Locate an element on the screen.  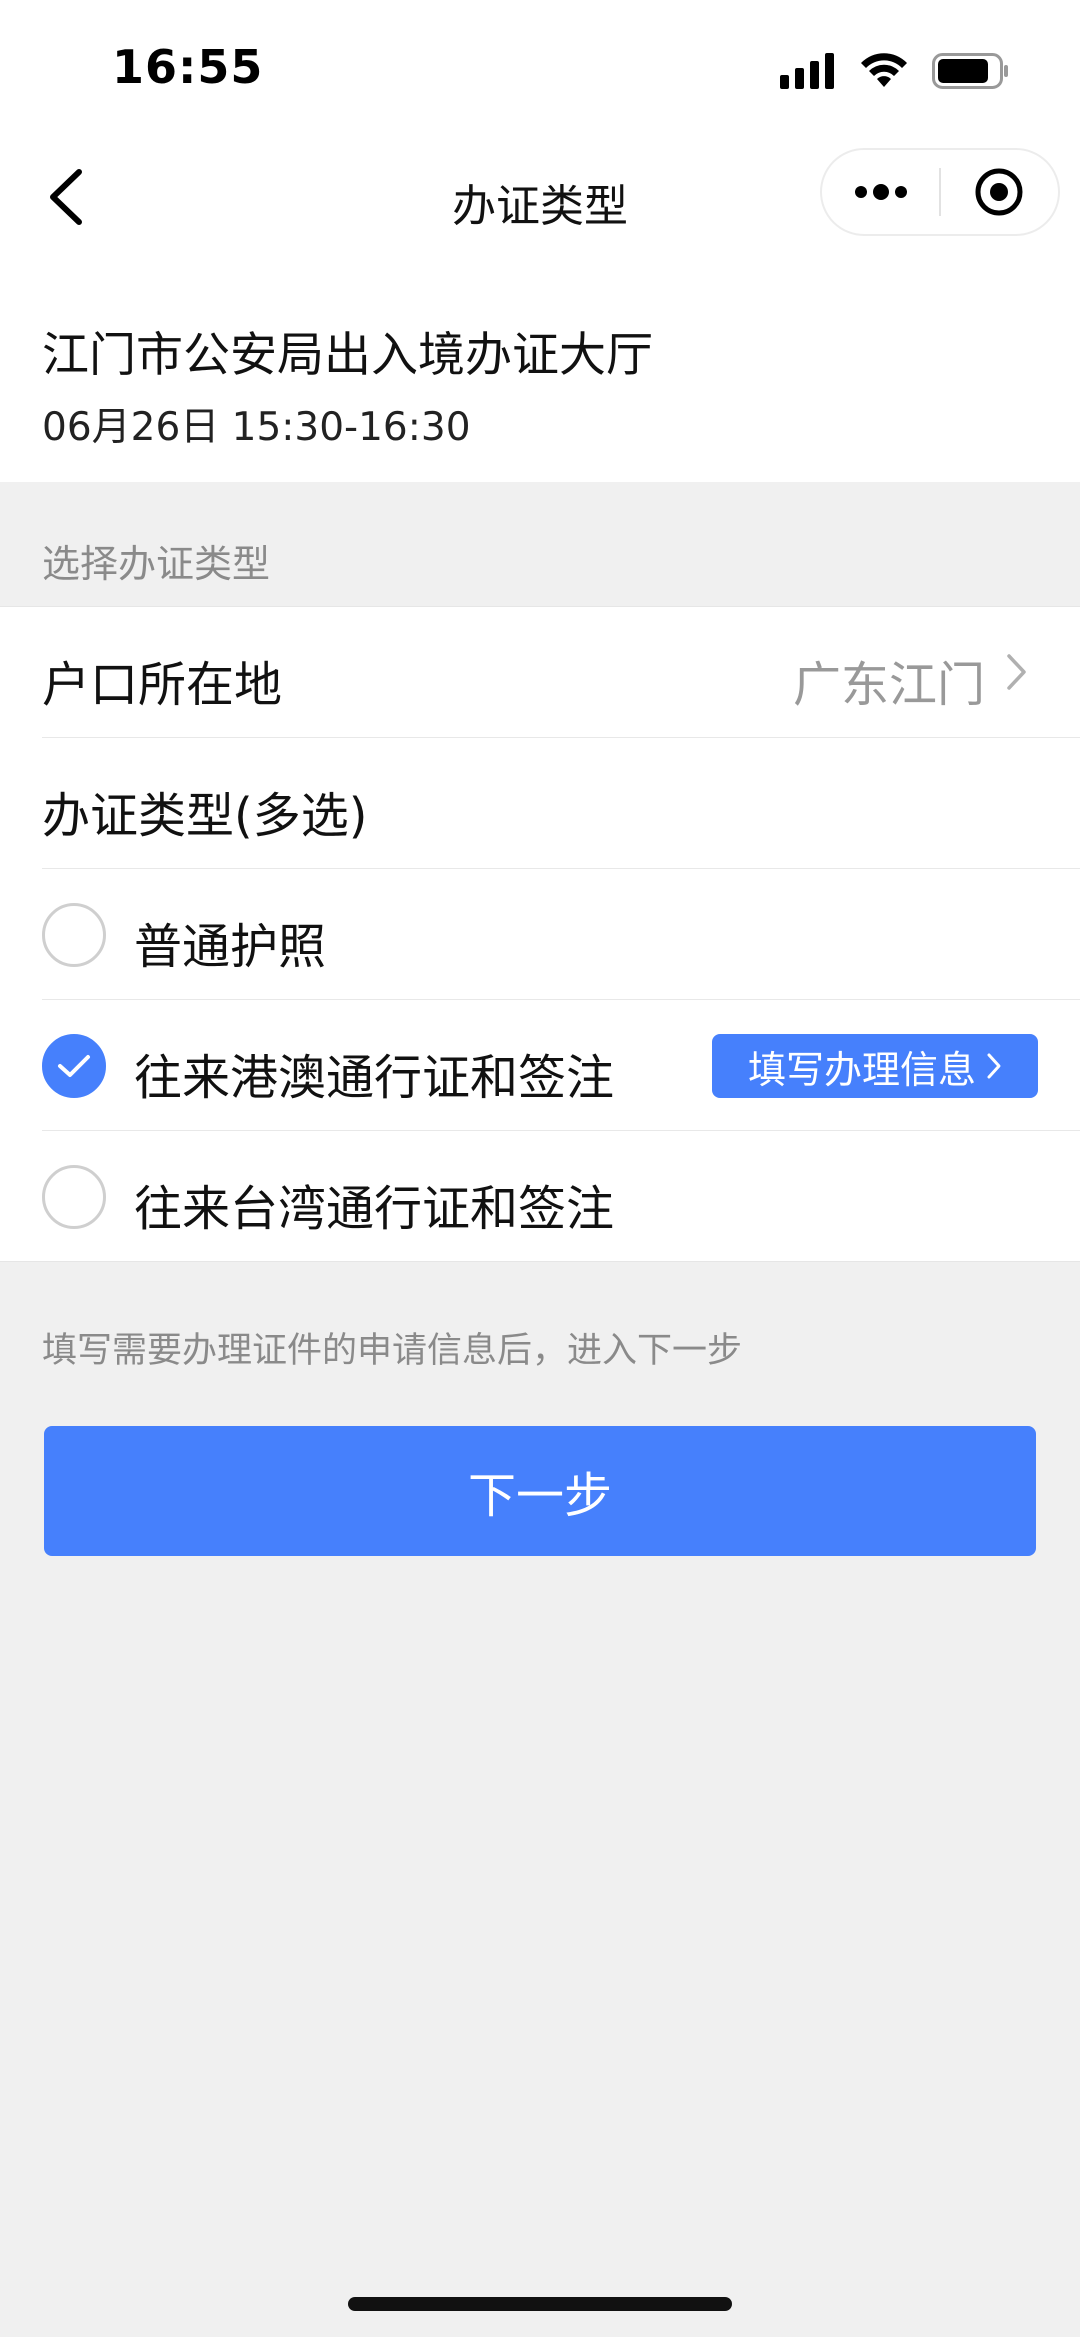
section-label: 选择办证类型 is located at coordinates (156, 564).